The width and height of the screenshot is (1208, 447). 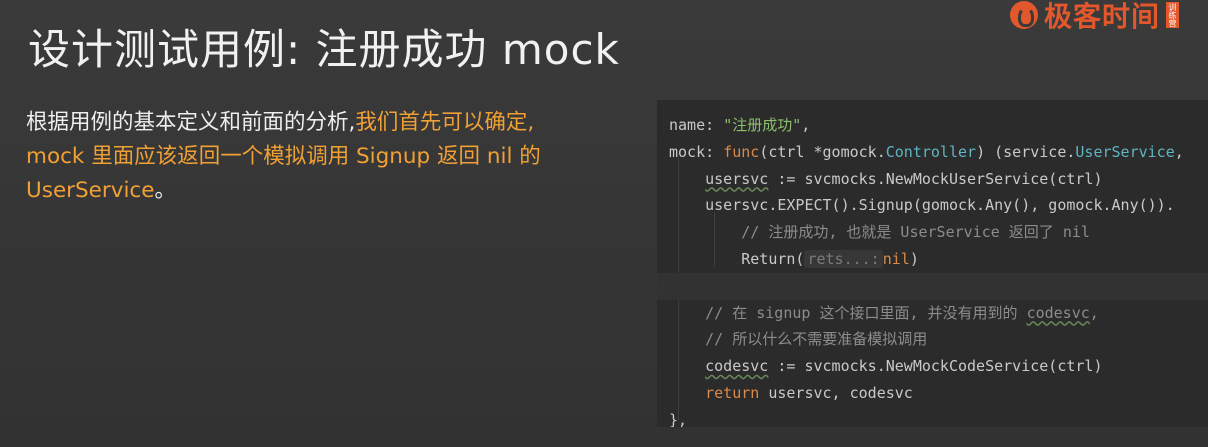 I want to click on brand-logo: 极客时间 训练营, so click(x=1095, y=16).